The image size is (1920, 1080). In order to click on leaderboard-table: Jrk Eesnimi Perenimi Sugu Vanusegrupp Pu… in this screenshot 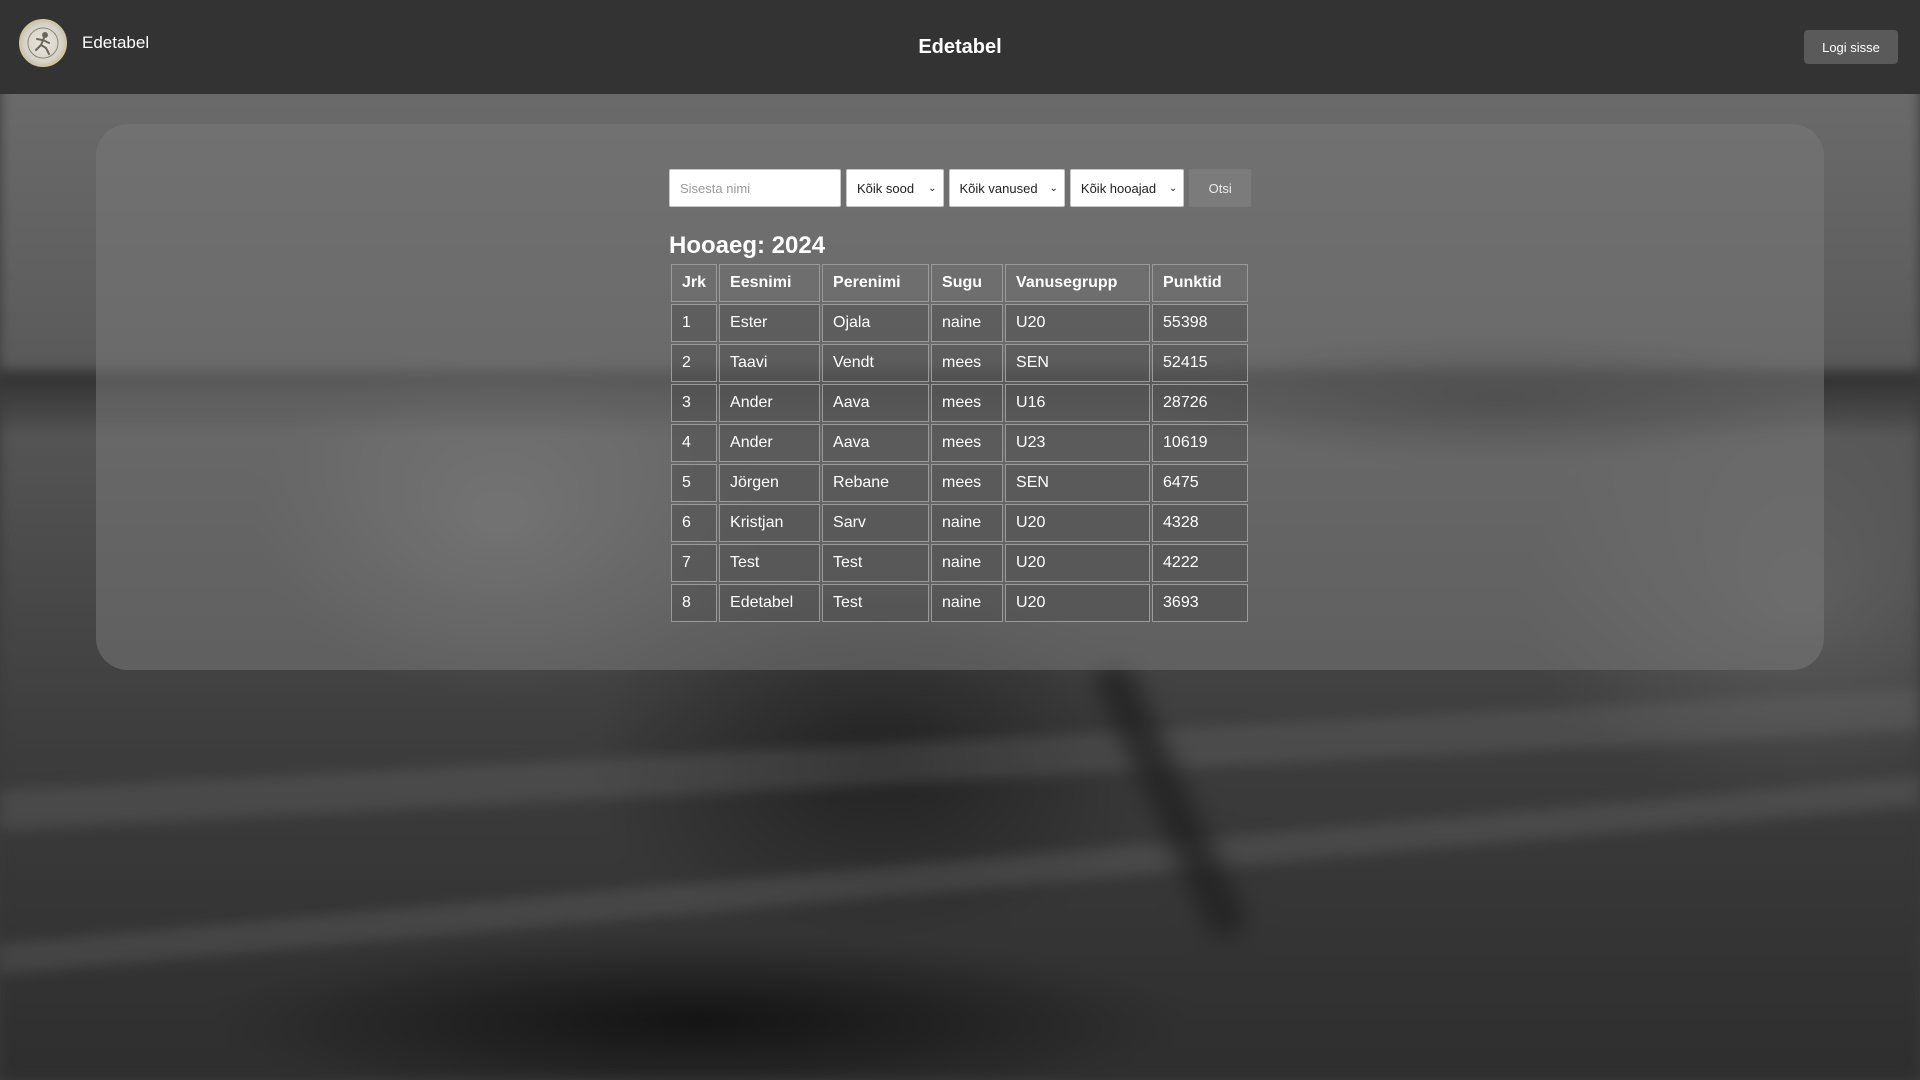, I will do `click(959, 443)`.